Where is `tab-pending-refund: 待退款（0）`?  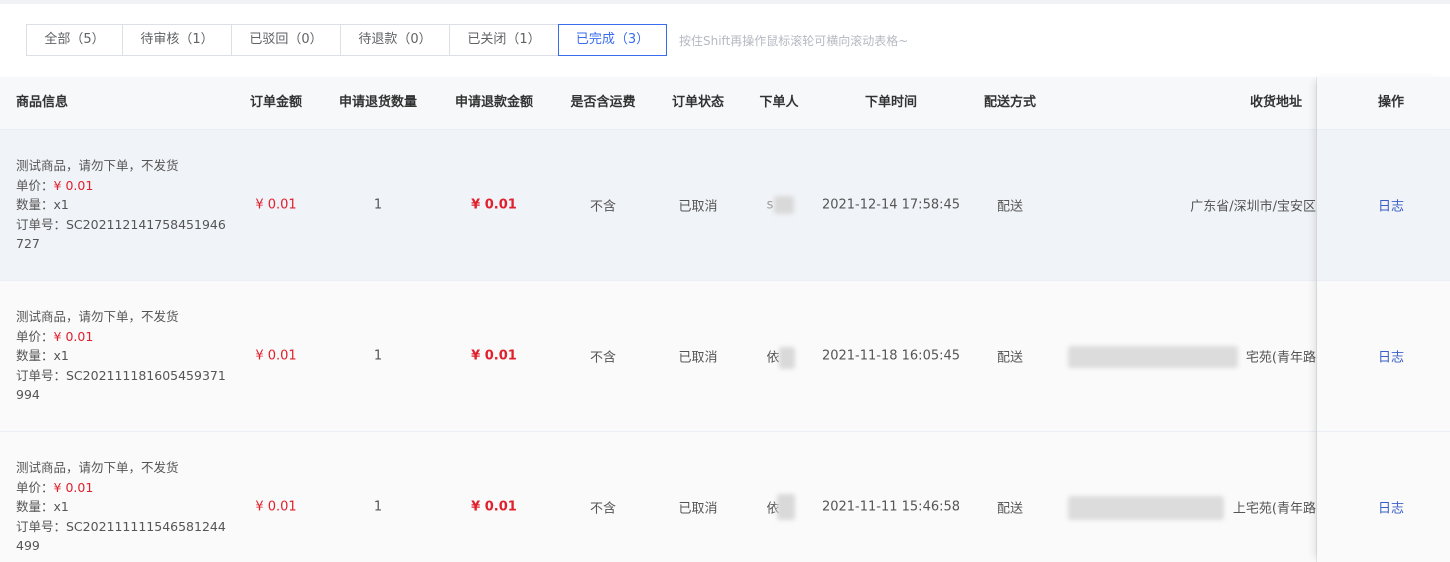 tab-pending-refund: 待退款（0） is located at coordinates (395, 40).